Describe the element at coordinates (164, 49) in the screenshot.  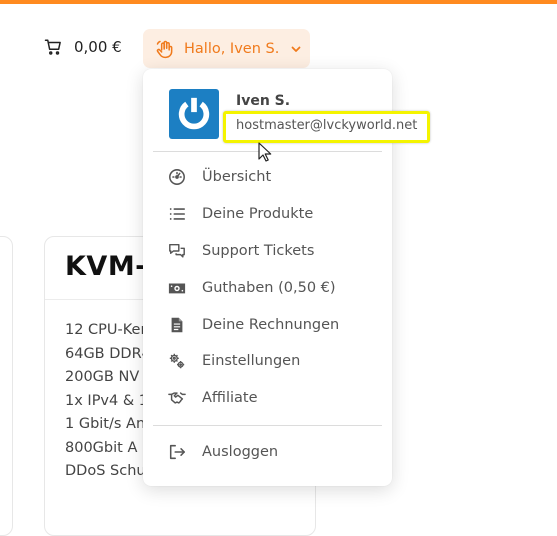
I see `waving-hand-icon` at that location.